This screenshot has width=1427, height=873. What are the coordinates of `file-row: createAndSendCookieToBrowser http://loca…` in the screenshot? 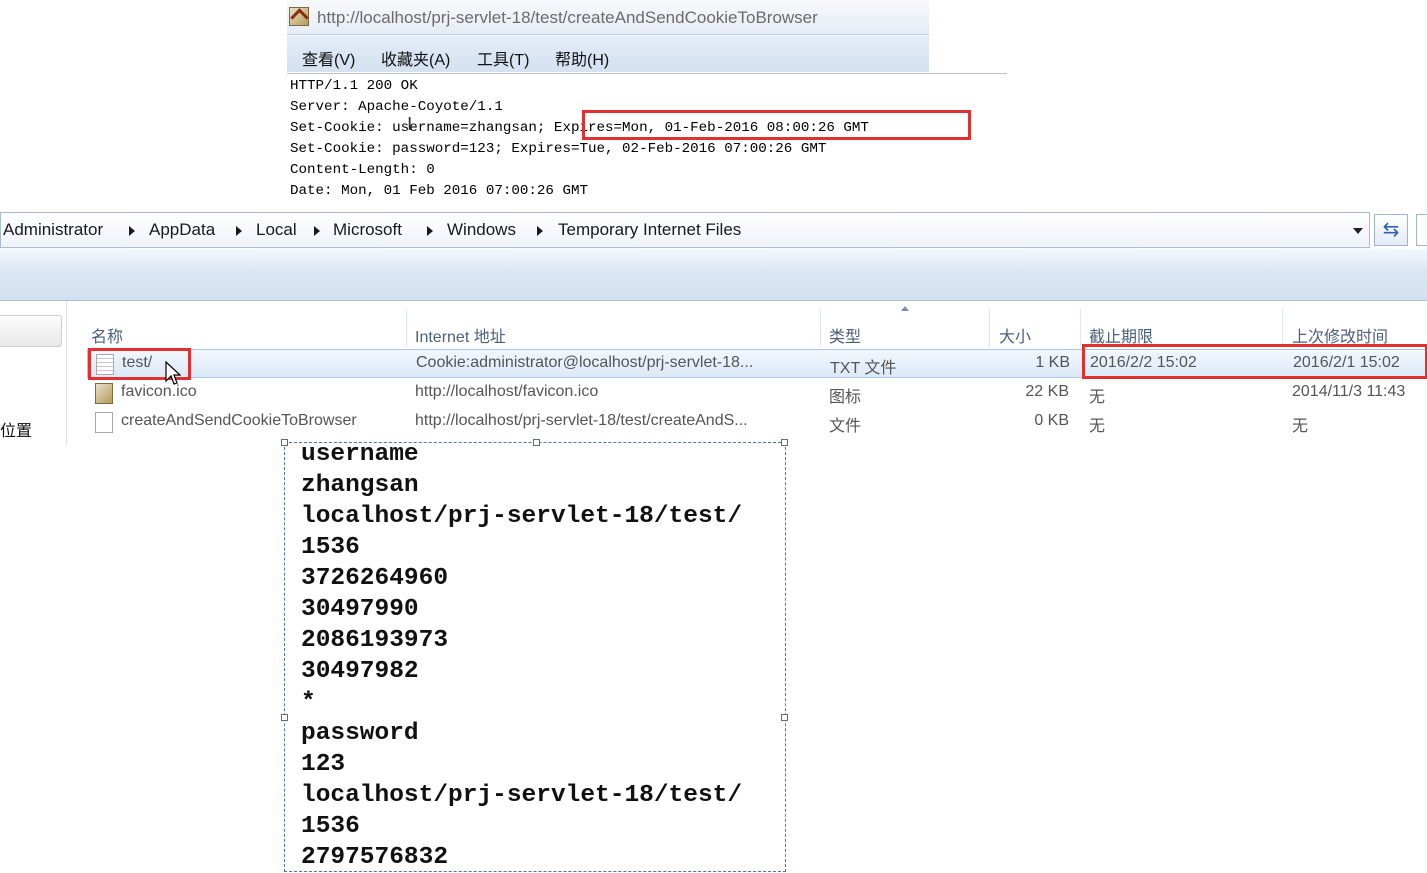 It's located at (757, 422).